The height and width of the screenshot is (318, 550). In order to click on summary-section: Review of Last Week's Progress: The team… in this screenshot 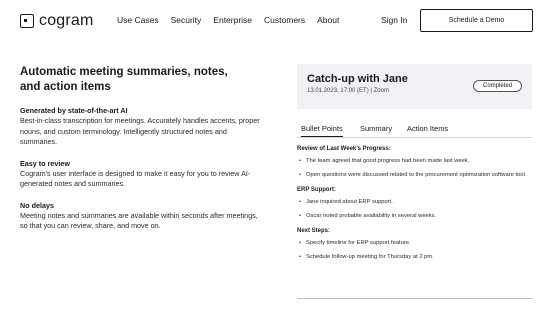, I will do `click(414, 162)`.